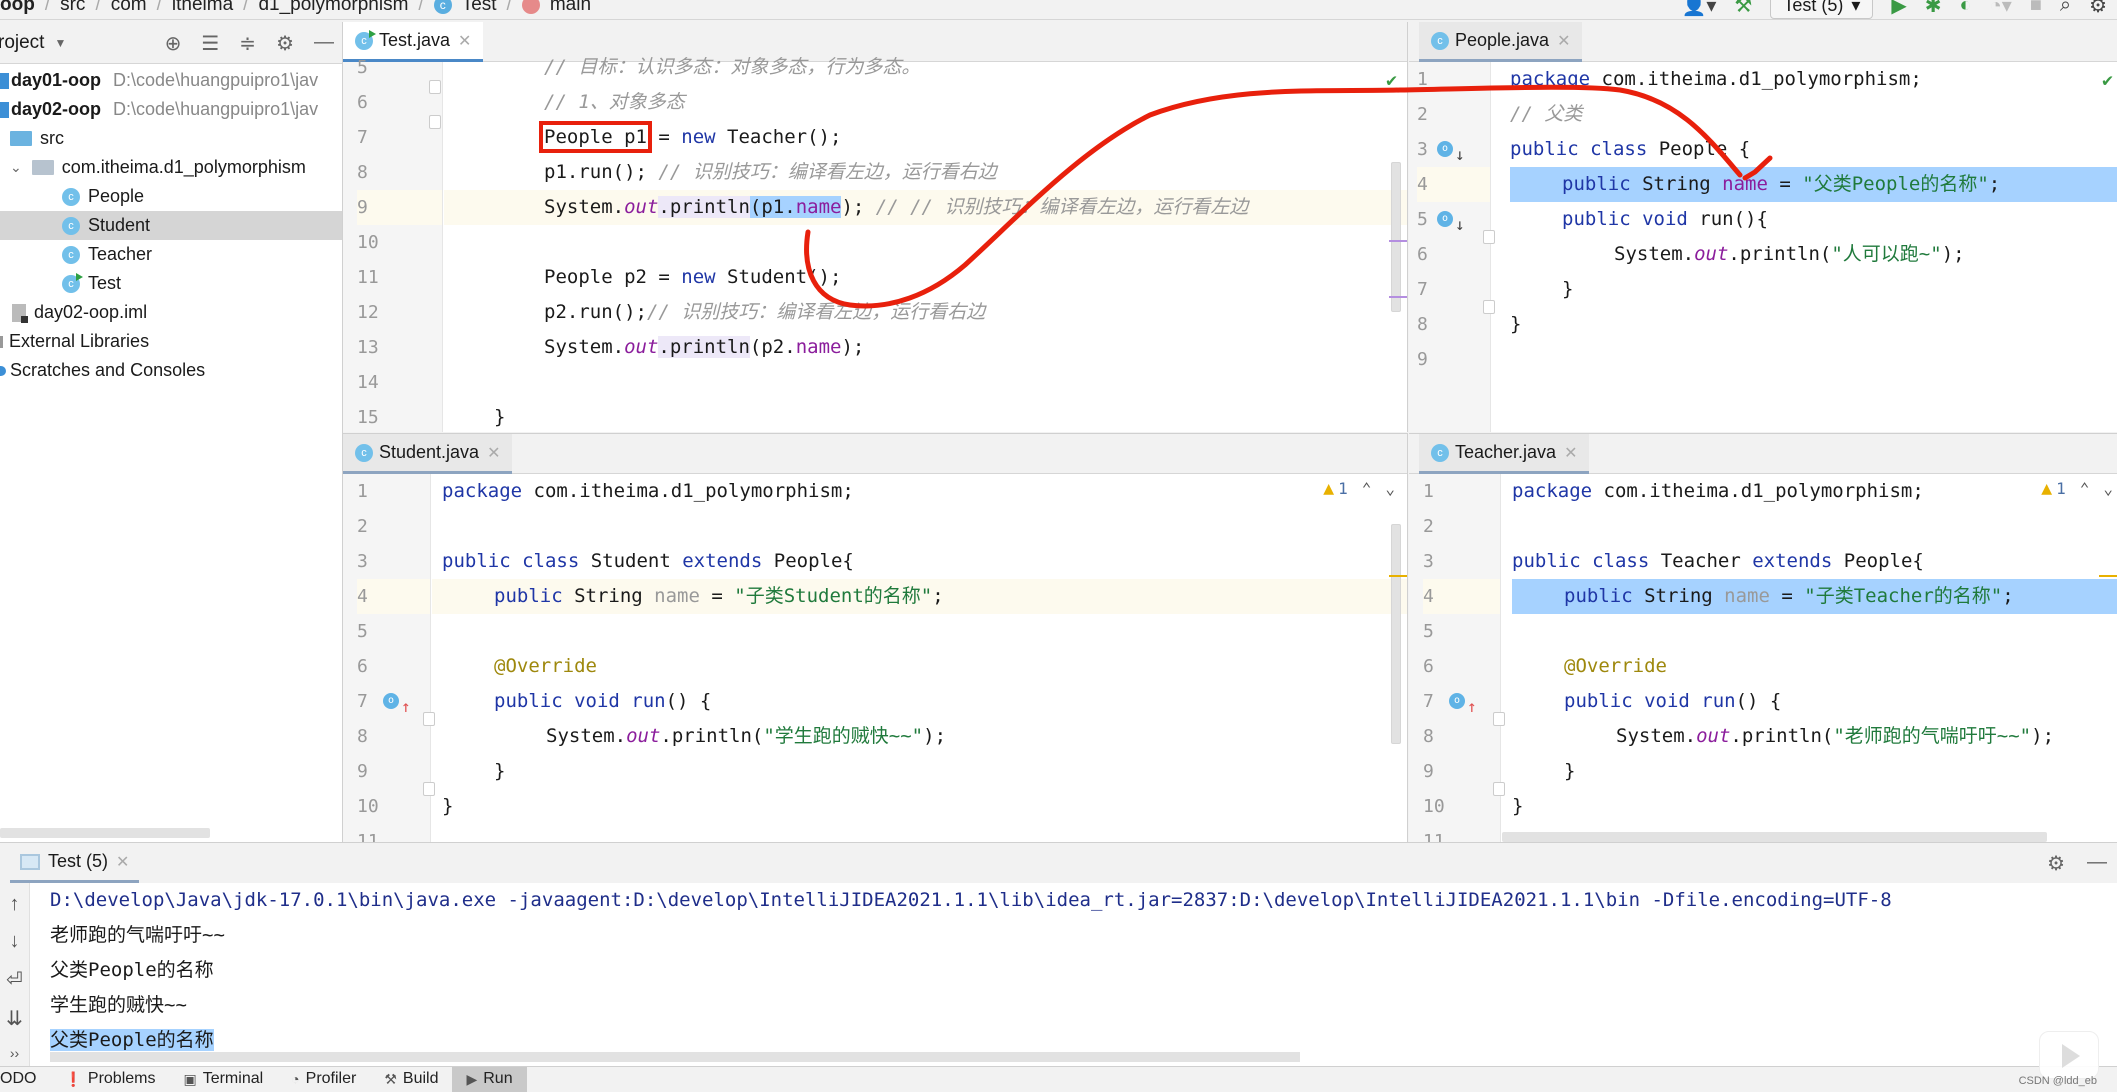  What do you see at coordinates (1966, 8) in the screenshot?
I see `coverage-icon: ◐` at bounding box center [1966, 8].